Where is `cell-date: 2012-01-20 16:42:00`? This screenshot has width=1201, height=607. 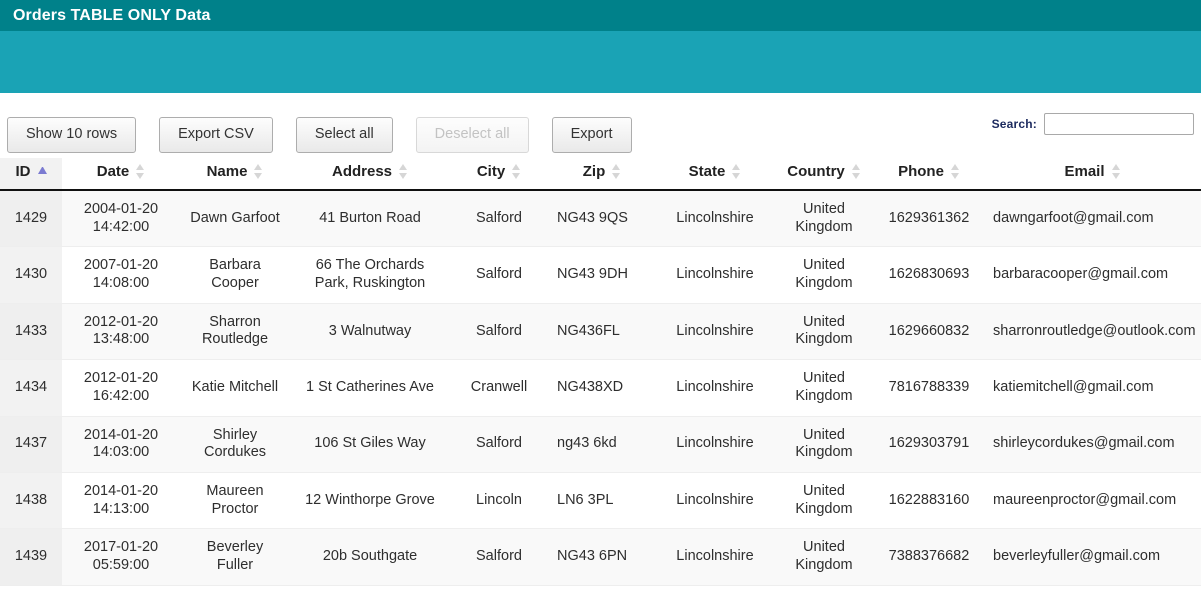 cell-date: 2012-01-20 16:42:00 is located at coordinates (121, 388).